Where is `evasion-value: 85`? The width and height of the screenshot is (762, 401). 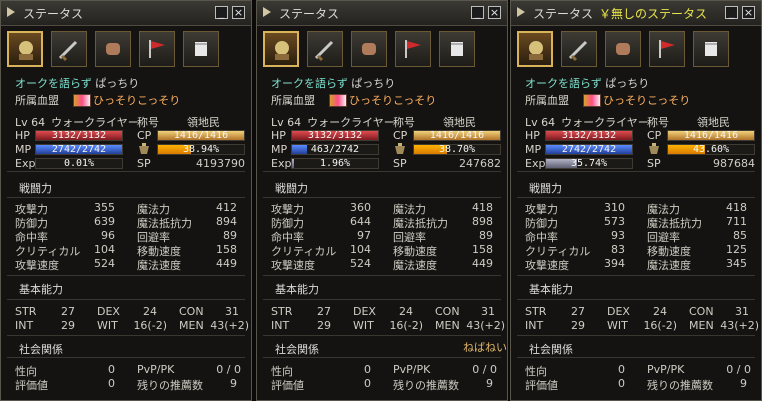
evasion-value: 85 is located at coordinates (740, 235).